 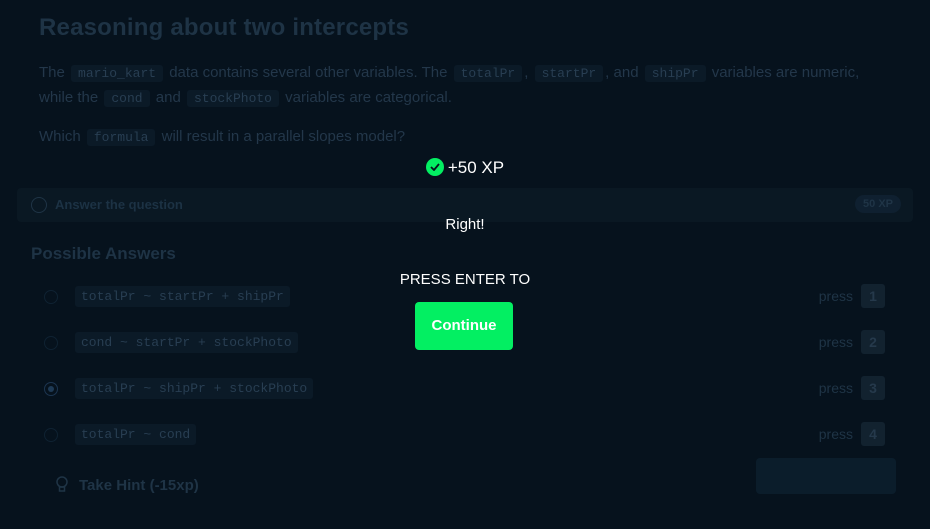 What do you see at coordinates (464, 326) in the screenshot?
I see `continue-button: Continue` at bounding box center [464, 326].